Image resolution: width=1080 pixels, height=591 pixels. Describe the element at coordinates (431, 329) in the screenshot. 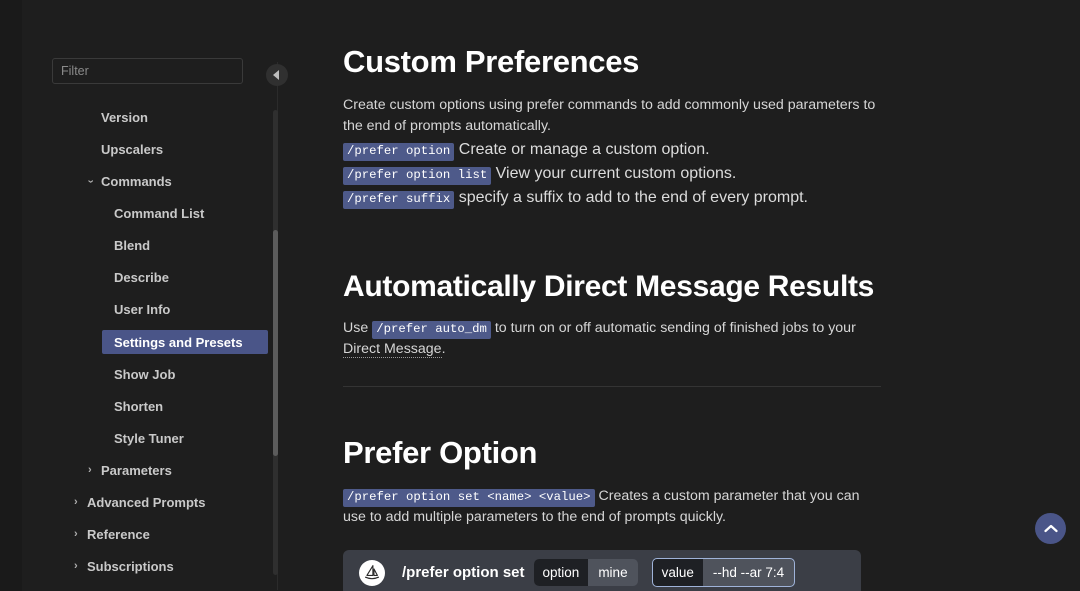

I see `auto-dm-code: /prefer auto_dm` at that location.